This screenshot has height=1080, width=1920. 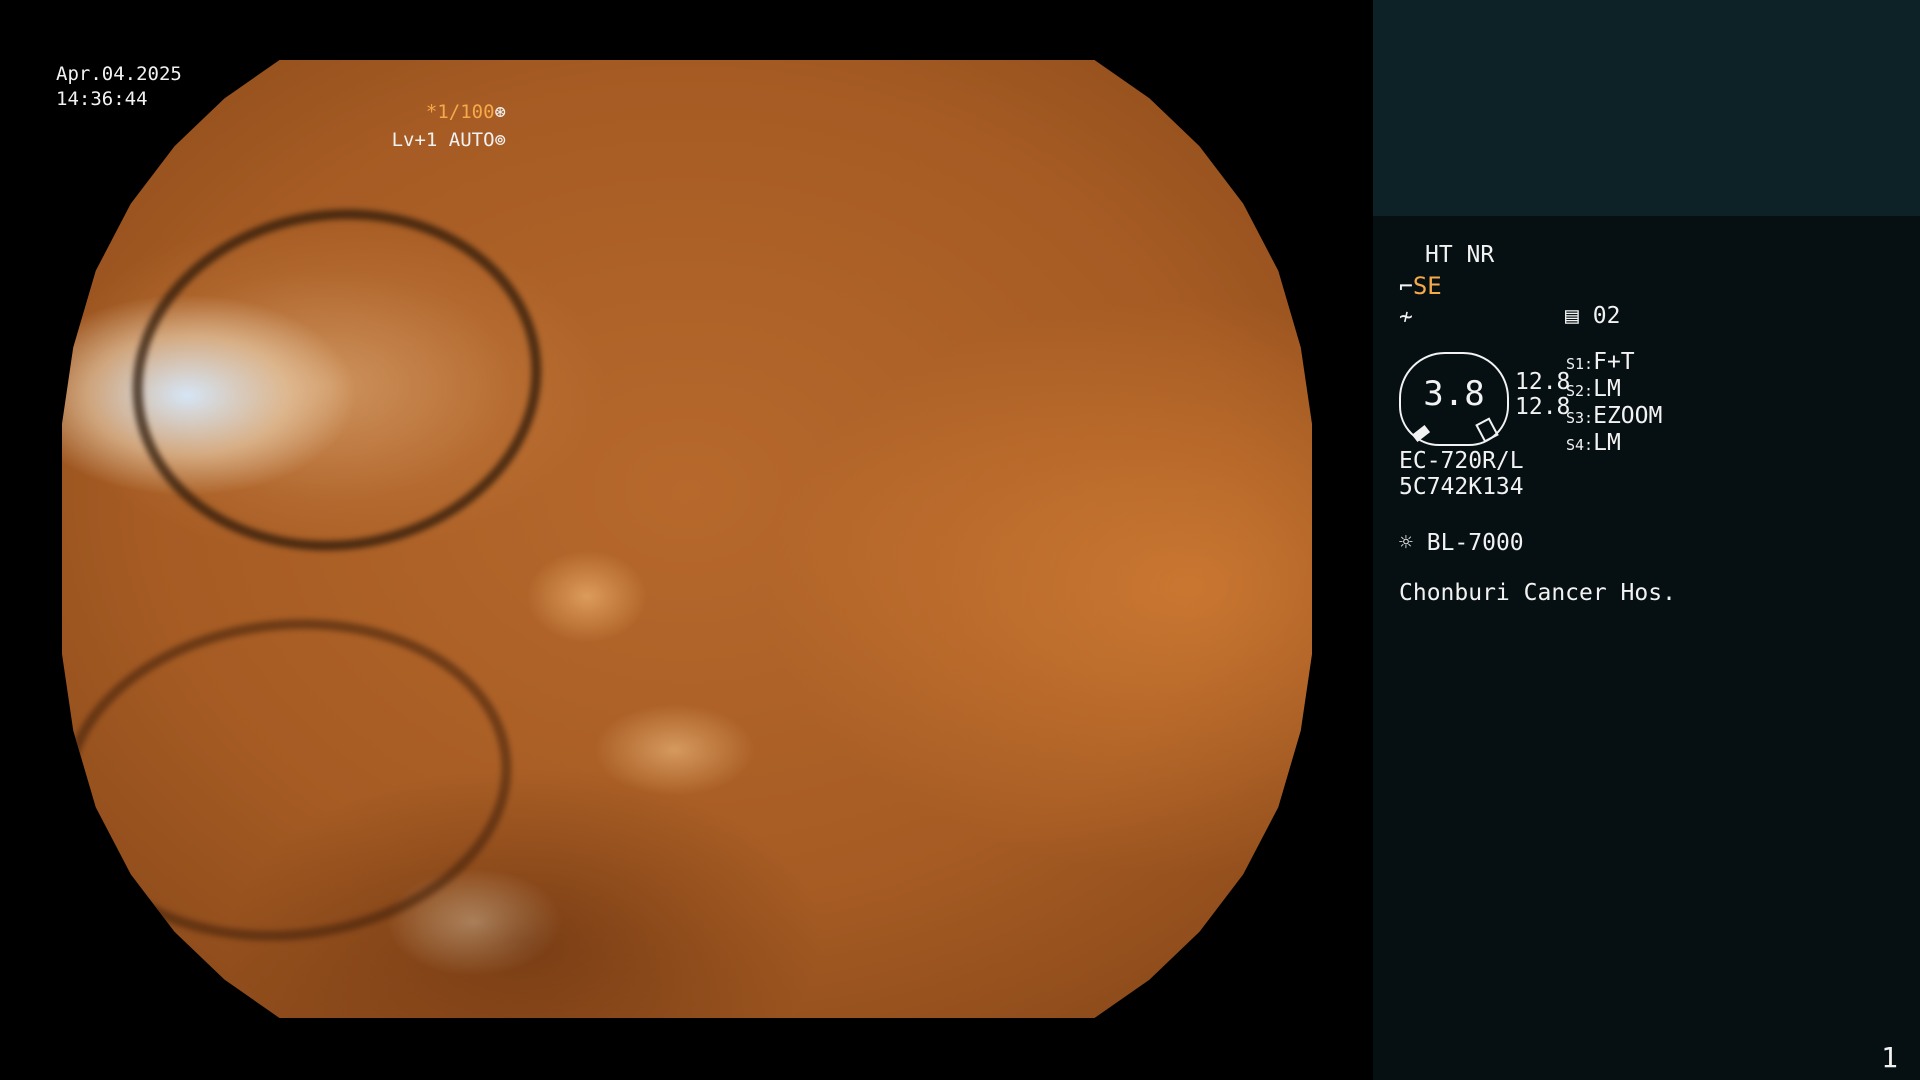 I want to click on switch-item: S2:LM, so click(x=1593, y=389).